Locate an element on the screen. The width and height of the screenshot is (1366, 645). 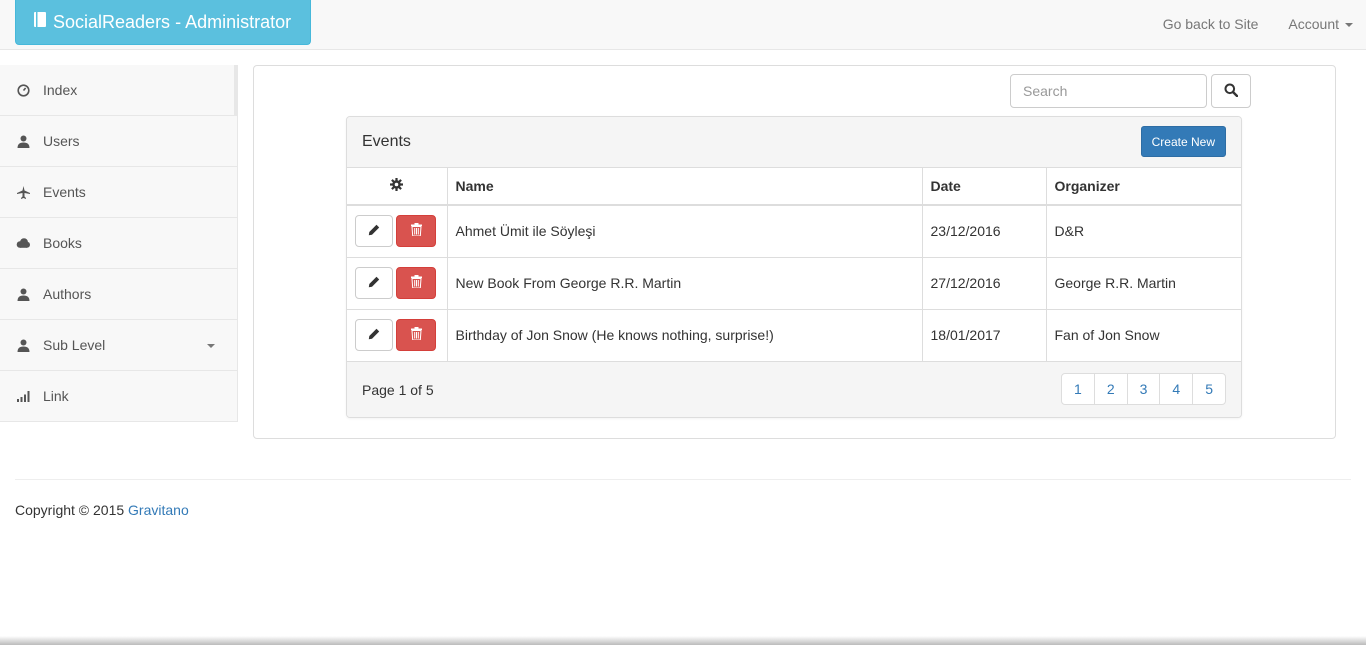
sidebar-item-users: Users is located at coordinates (119, 141).